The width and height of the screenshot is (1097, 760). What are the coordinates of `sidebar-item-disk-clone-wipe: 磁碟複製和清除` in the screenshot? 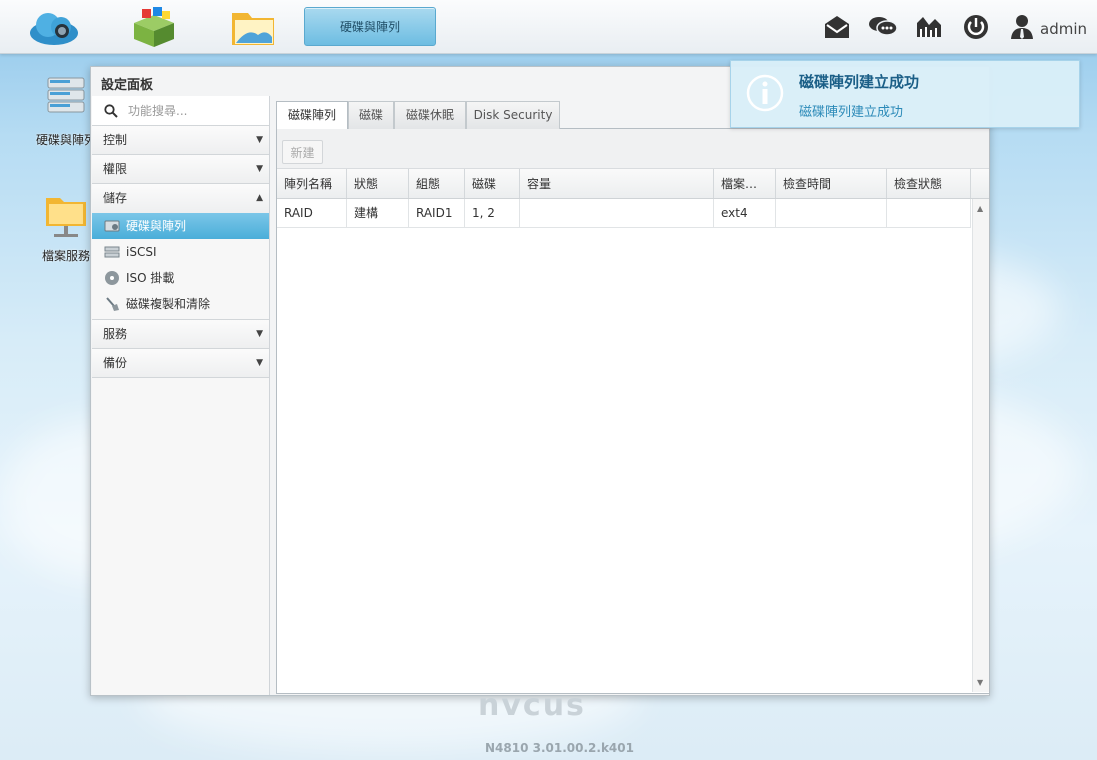 It's located at (180, 304).